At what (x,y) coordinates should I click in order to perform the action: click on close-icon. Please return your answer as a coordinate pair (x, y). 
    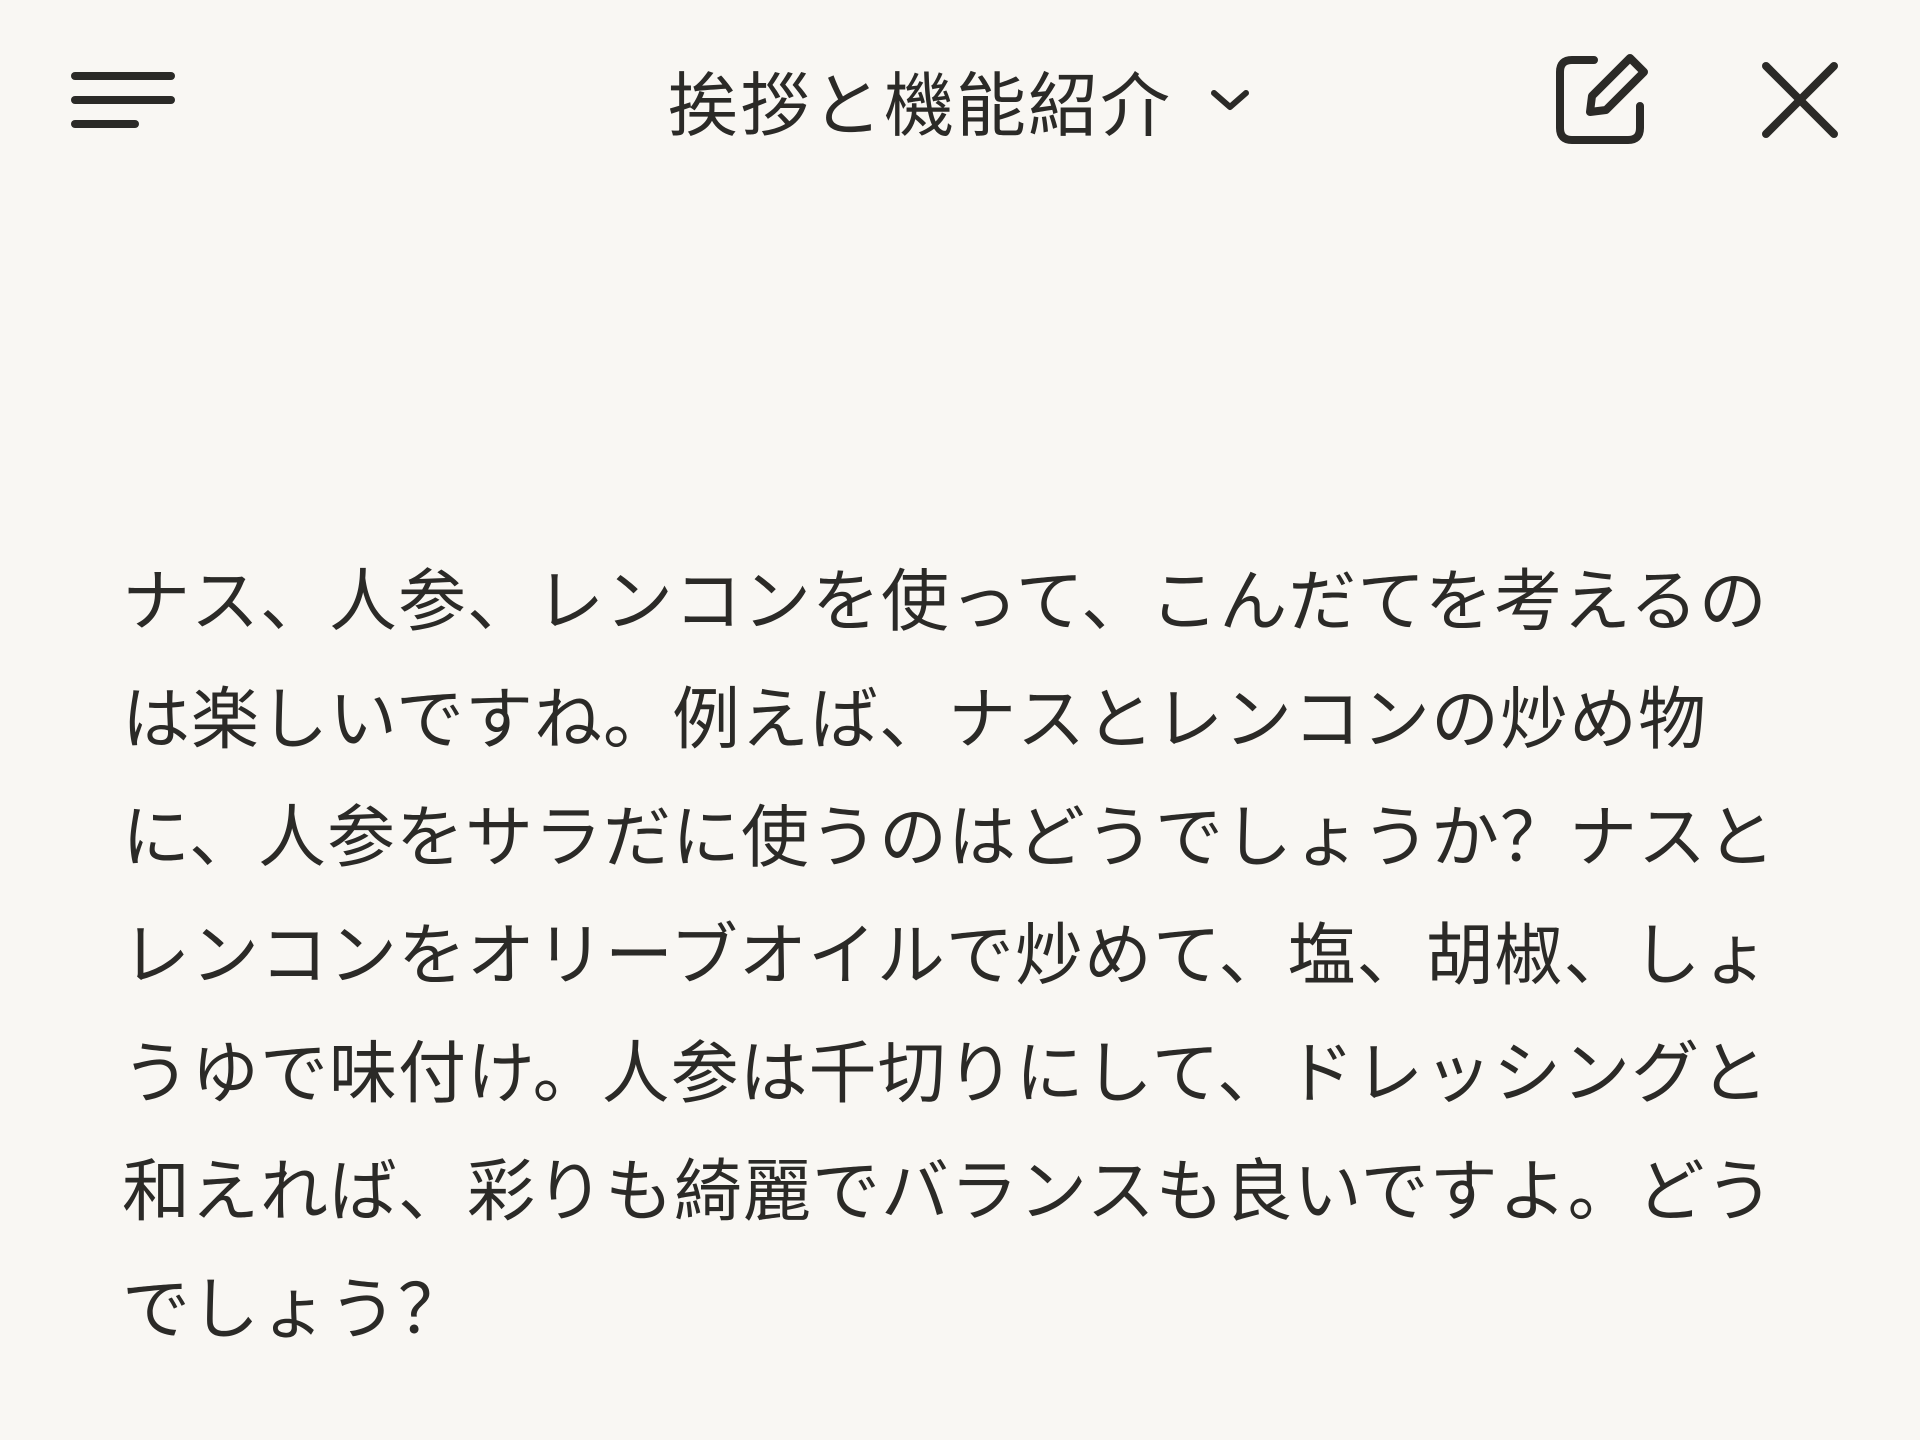
    Looking at the image, I should click on (1800, 100).